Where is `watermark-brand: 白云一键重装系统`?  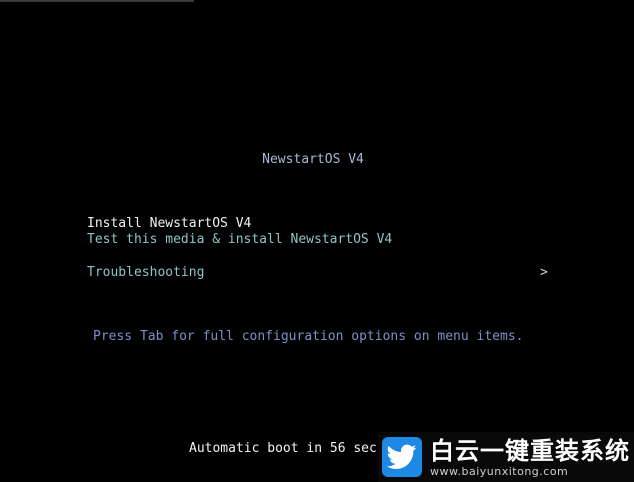 watermark-brand: 白云一键重装系统 is located at coordinates (530, 450).